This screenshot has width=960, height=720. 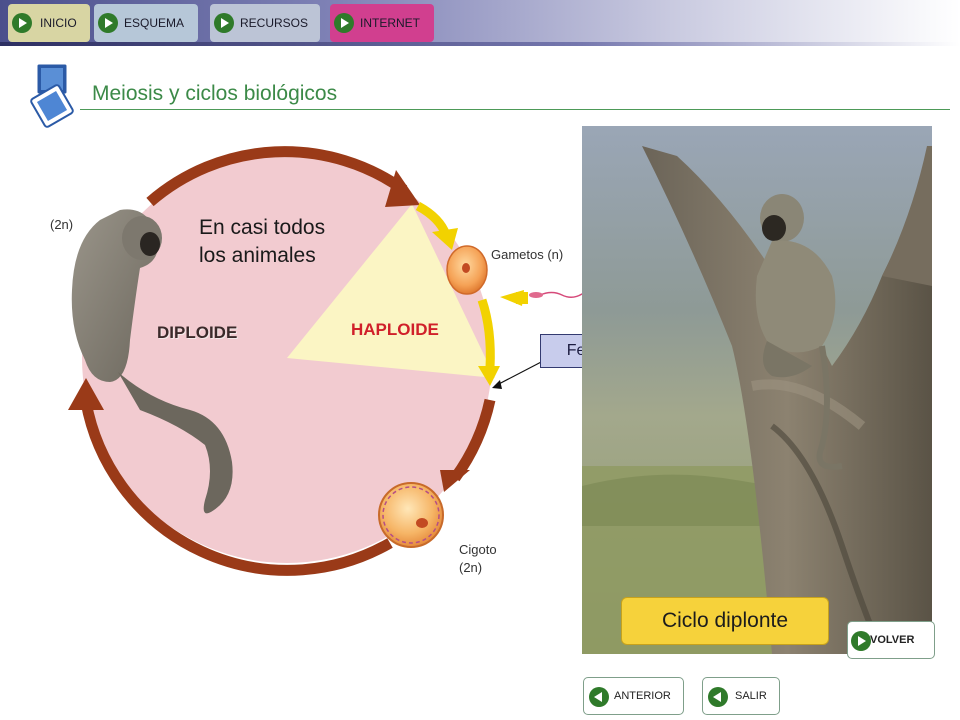 I want to click on sperm-entry-arrow-shaft, so click(x=522, y=298).